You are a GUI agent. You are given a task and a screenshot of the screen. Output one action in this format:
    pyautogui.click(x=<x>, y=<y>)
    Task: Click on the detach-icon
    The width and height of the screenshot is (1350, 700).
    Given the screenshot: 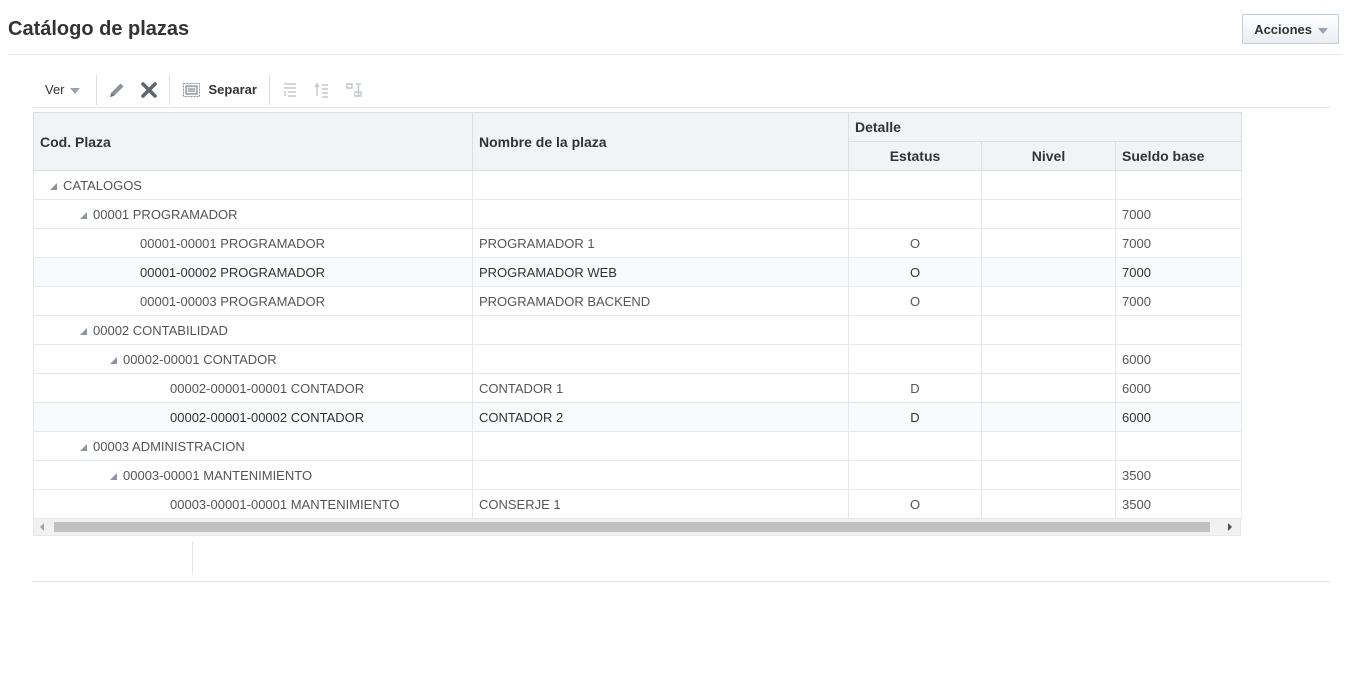 What is the action you would take?
    pyautogui.click(x=191, y=89)
    